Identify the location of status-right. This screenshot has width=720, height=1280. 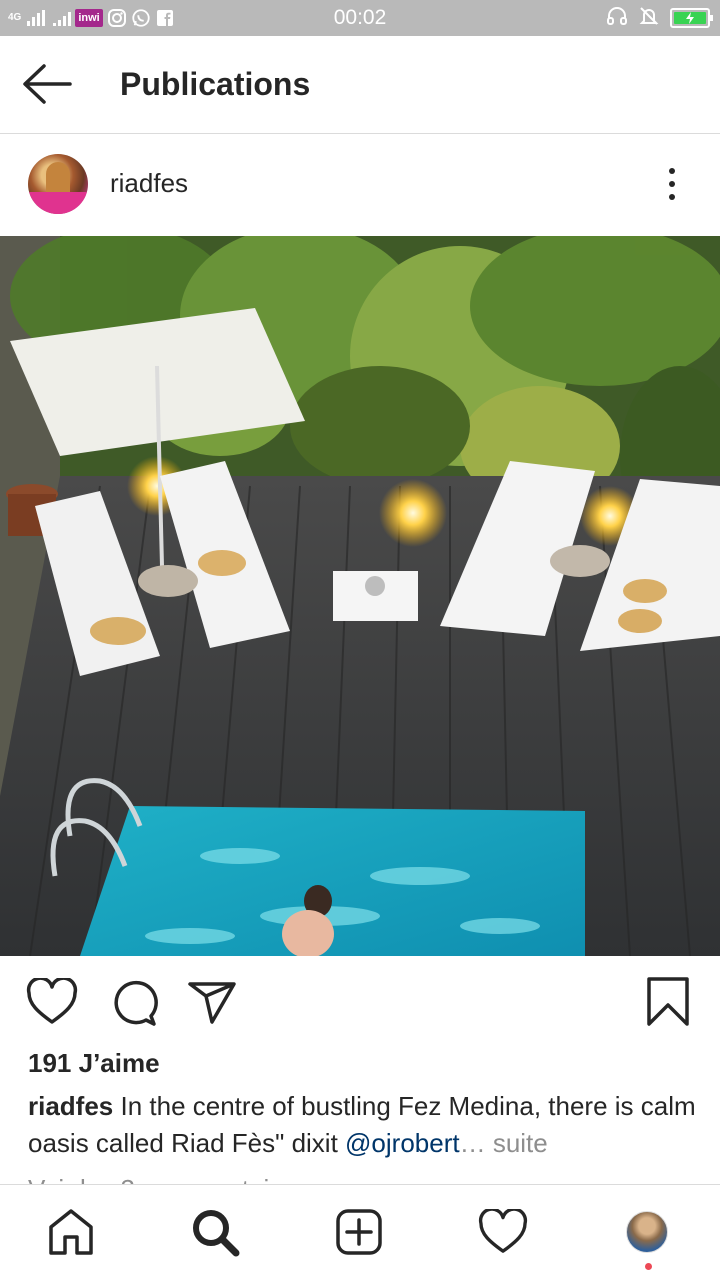
(659, 18).